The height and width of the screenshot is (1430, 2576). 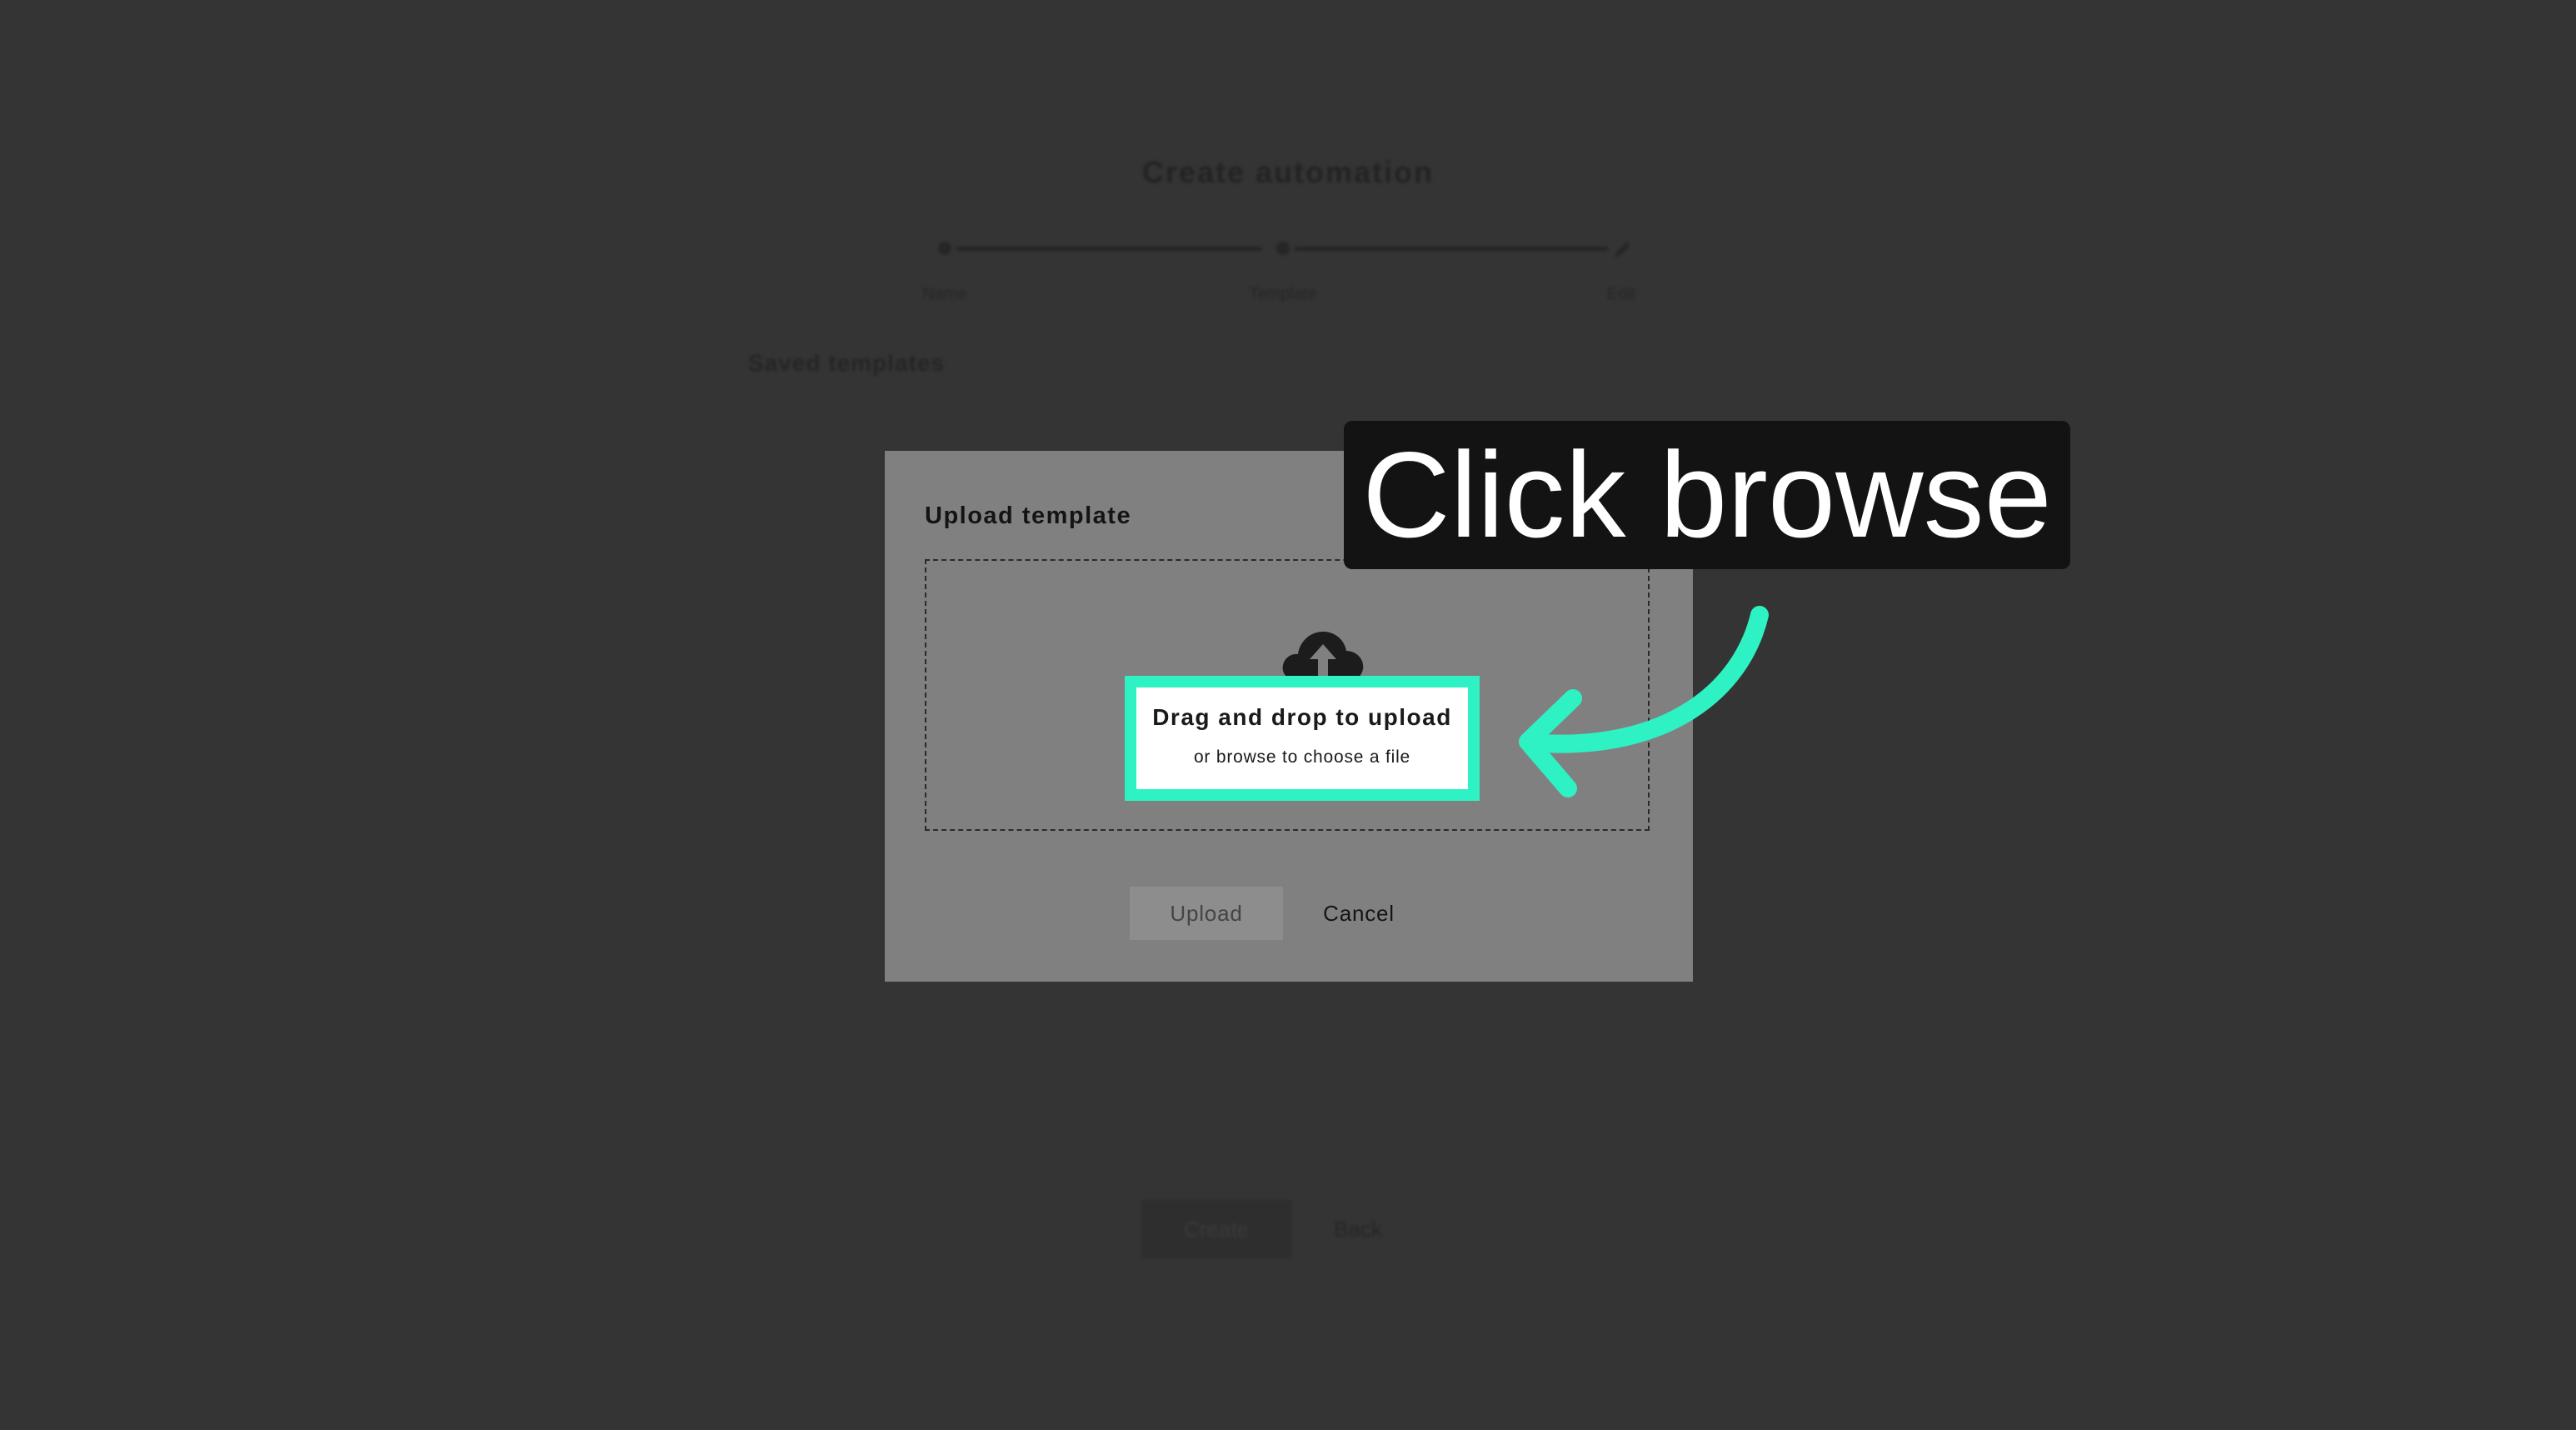 What do you see at coordinates (1359, 914) in the screenshot?
I see `cancel-button: Cancel` at bounding box center [1359, 914].